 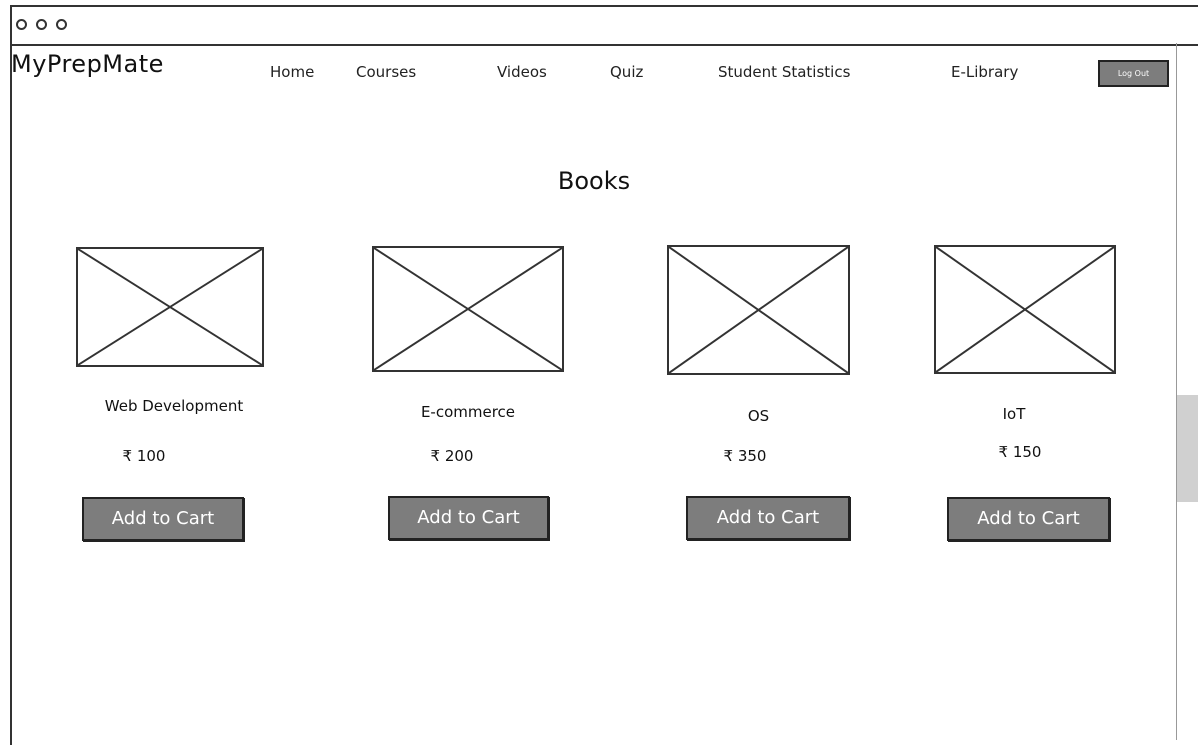 I want to click on scrollbar-thumb, so click(x=1187, y=448).